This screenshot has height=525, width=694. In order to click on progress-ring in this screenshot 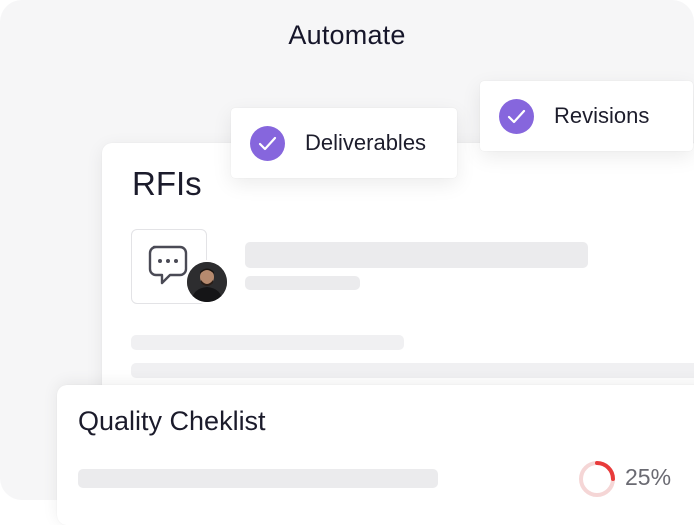, I will do `click(597, 479)`.